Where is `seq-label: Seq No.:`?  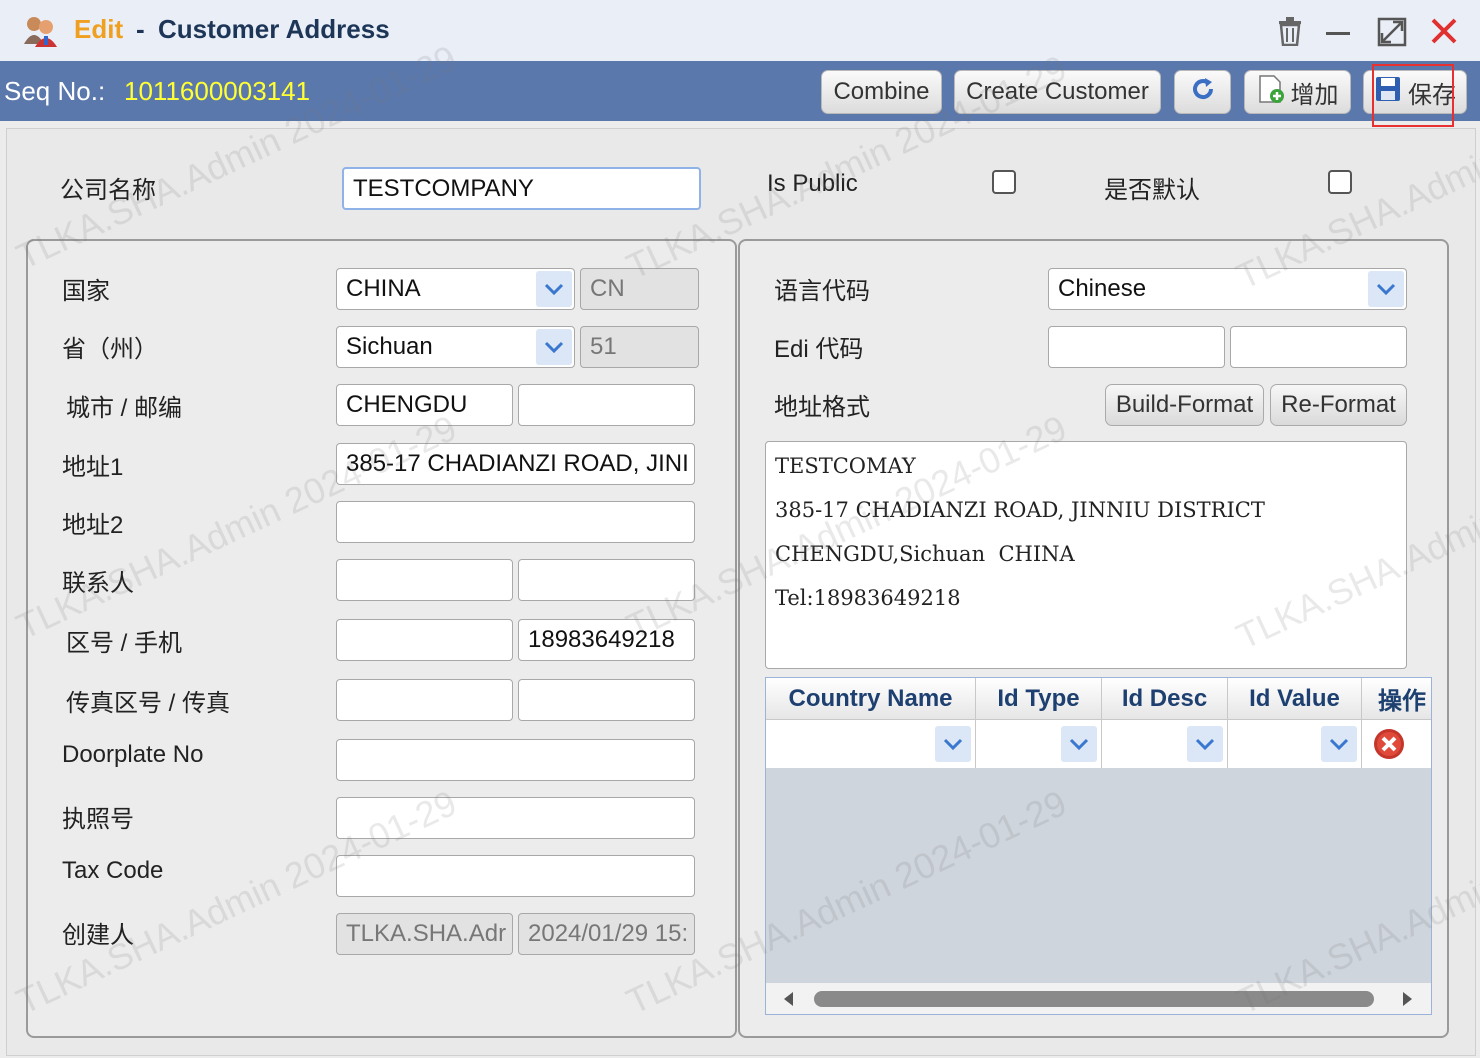
seq-label: Seq No.: is located at coordinates (55, 91).